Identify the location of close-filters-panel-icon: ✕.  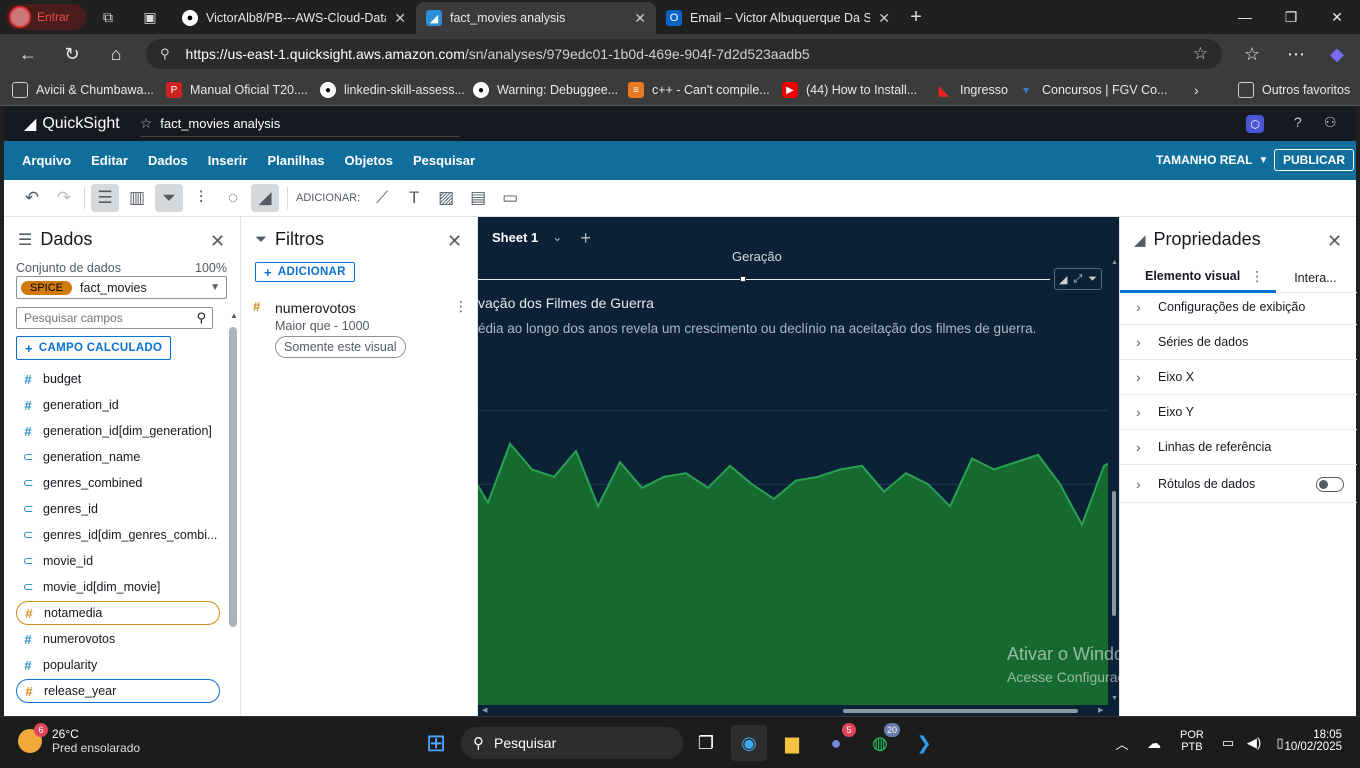
(454, 241).